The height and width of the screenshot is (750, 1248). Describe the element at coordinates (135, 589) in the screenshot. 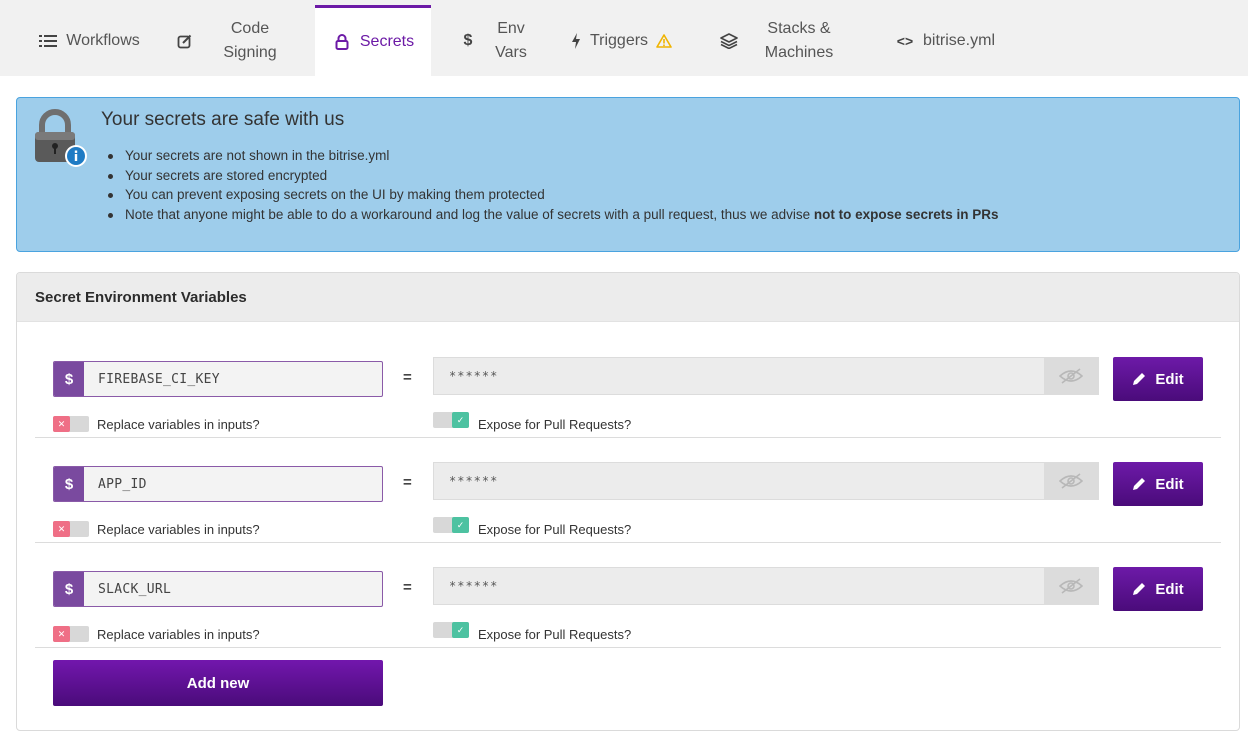

I see `secret-key-name: SLACK_URL` at that location.